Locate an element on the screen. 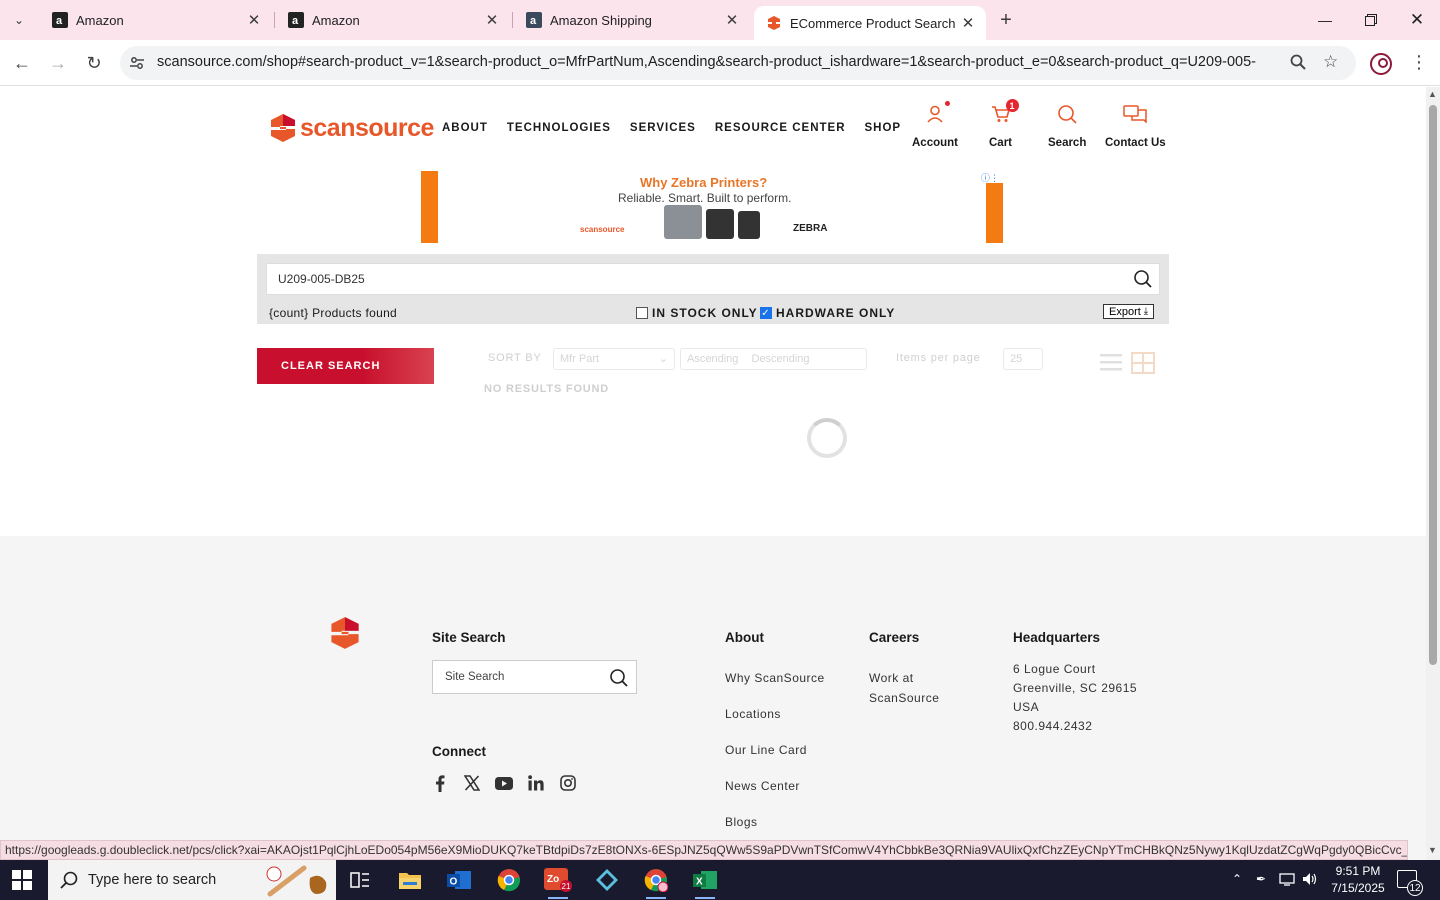 Image resolution: width=1440 pixels, height=900 pixels. scroll-down-arrow-icon: ▼ is located at coordinates (1432, 850).